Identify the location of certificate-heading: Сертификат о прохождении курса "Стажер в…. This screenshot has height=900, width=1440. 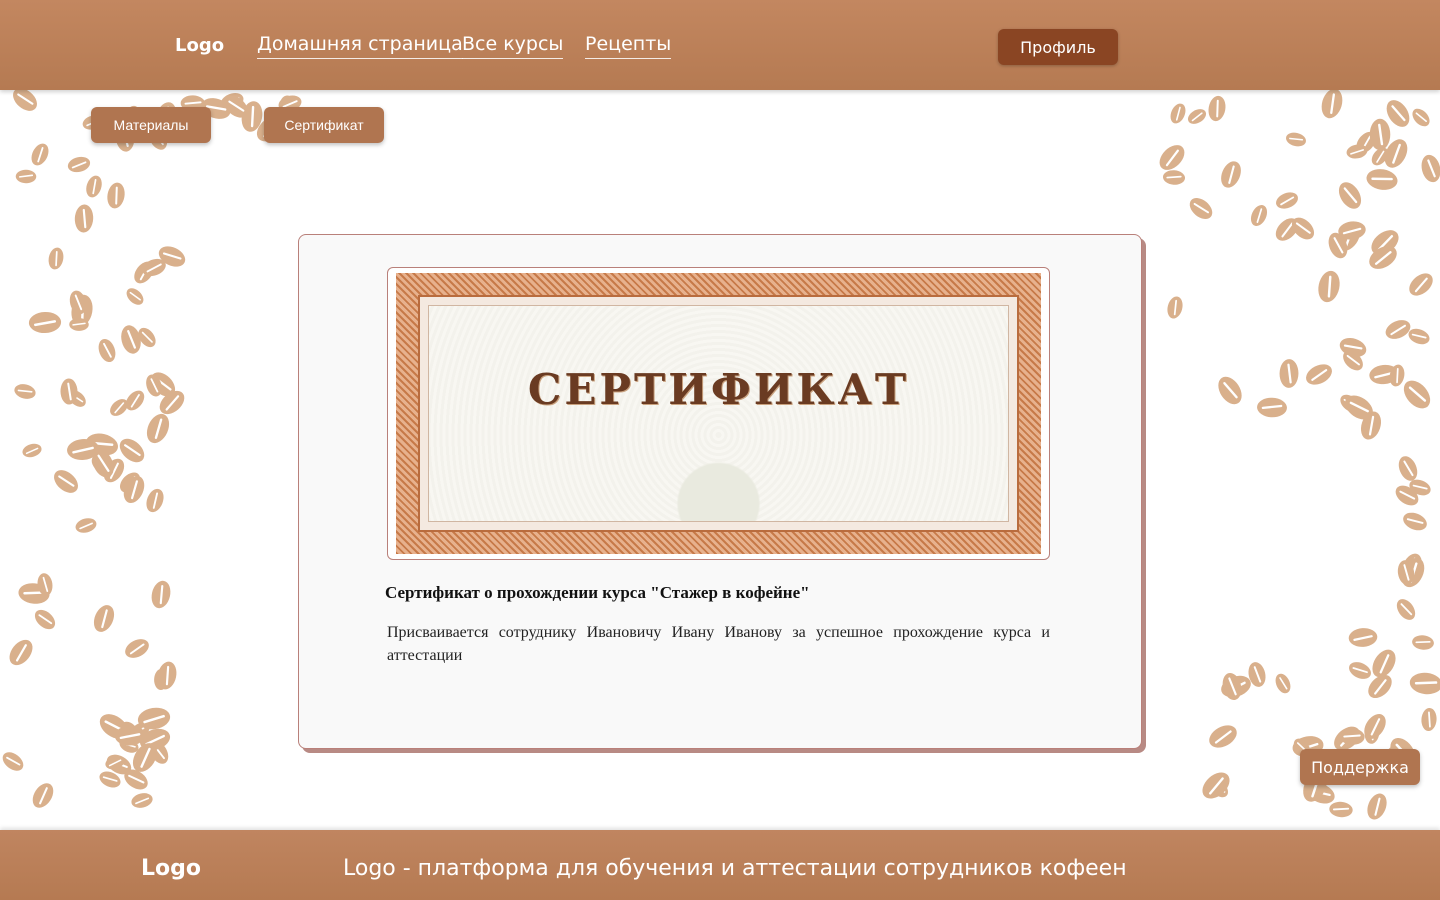
(597, 592).